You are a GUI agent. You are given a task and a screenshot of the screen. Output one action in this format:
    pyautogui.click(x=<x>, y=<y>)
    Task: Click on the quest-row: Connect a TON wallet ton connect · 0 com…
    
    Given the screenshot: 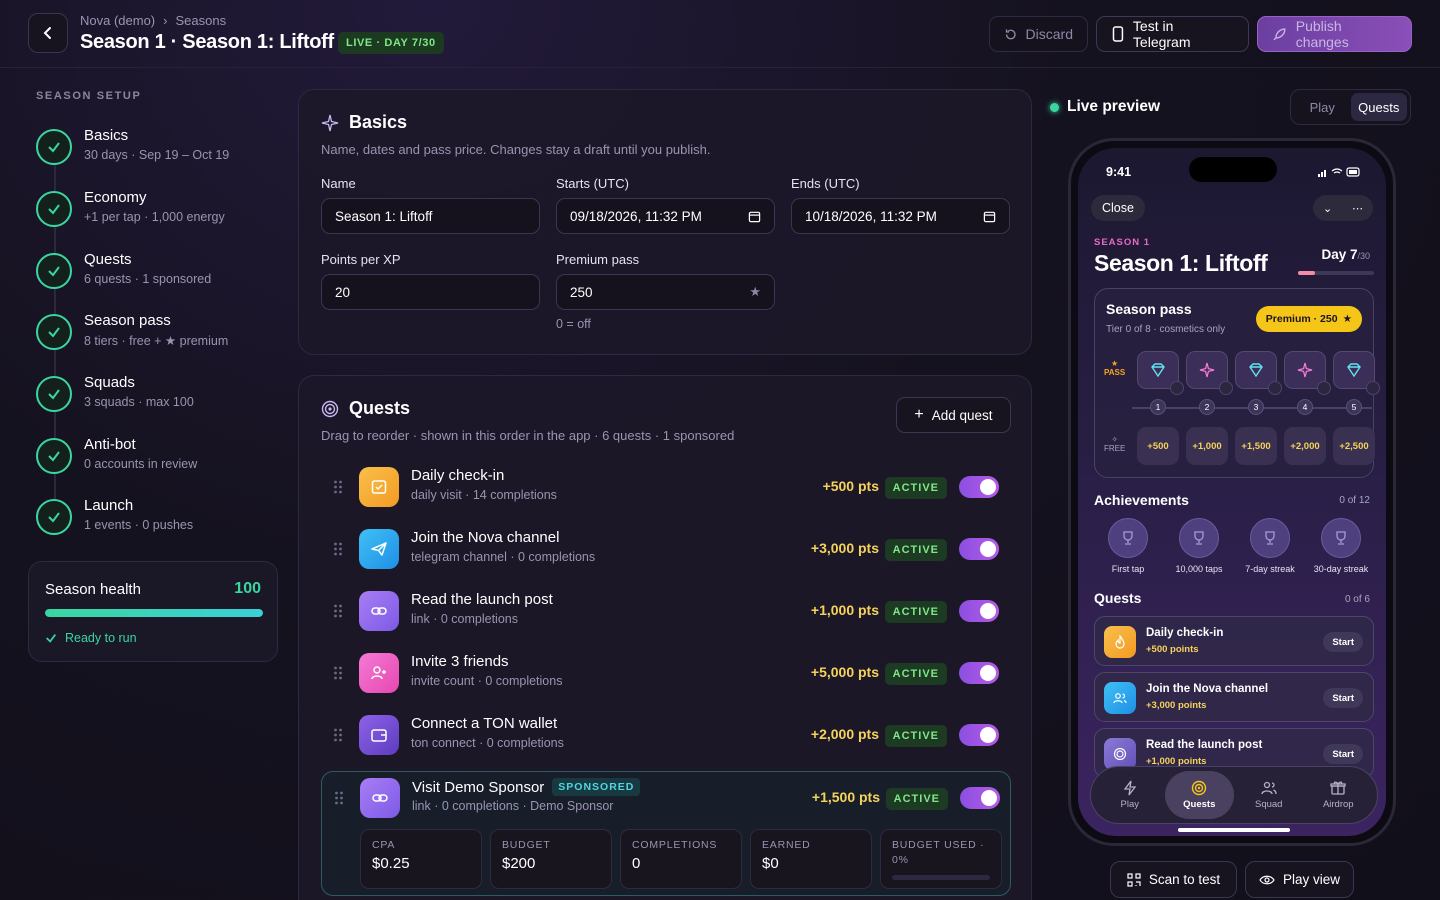 What is the action you would take?
    pyautogui.click(x=665, y=737)
    